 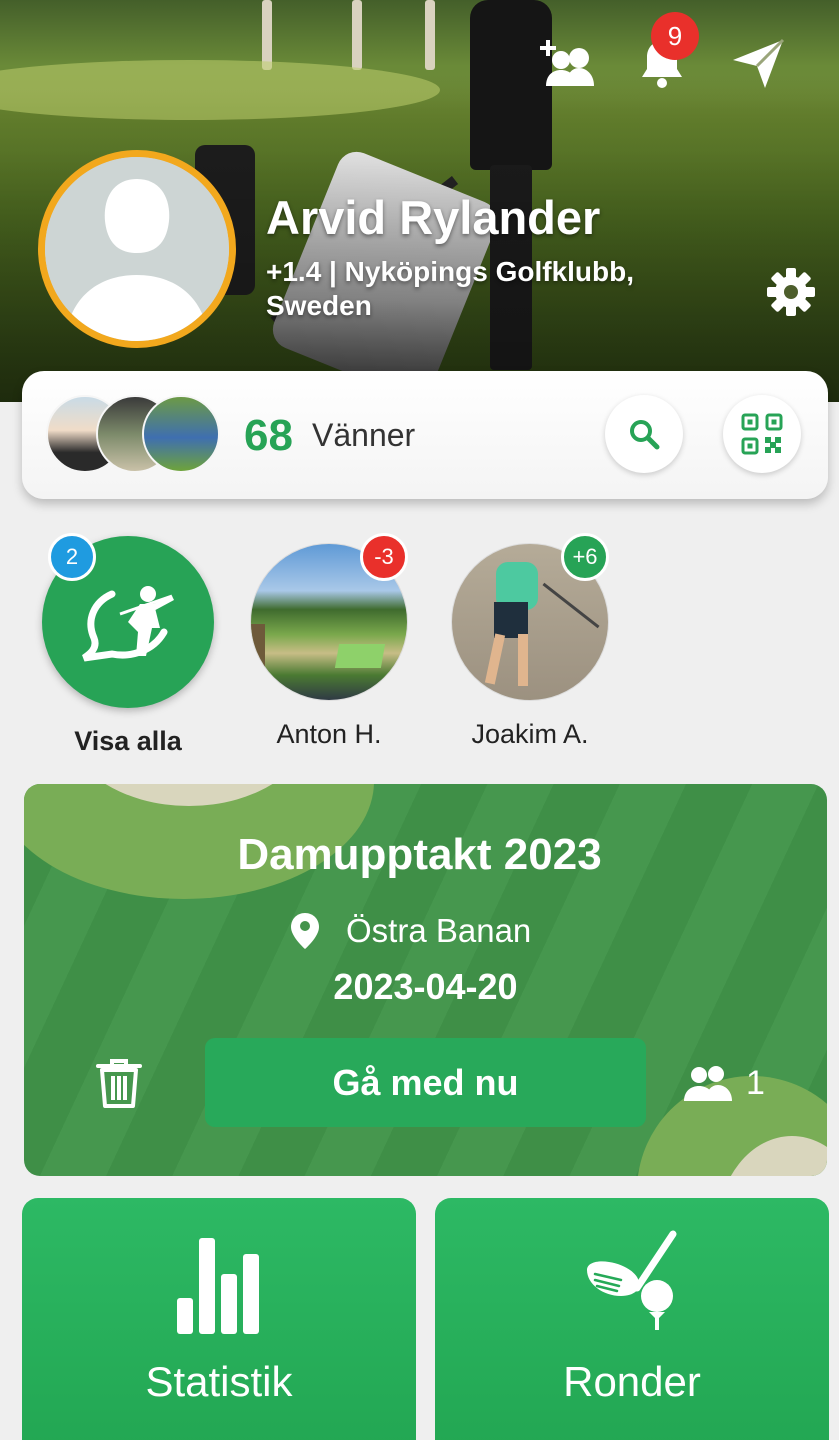 I want to click on qr-code-icon, so click(x=762, y=434).